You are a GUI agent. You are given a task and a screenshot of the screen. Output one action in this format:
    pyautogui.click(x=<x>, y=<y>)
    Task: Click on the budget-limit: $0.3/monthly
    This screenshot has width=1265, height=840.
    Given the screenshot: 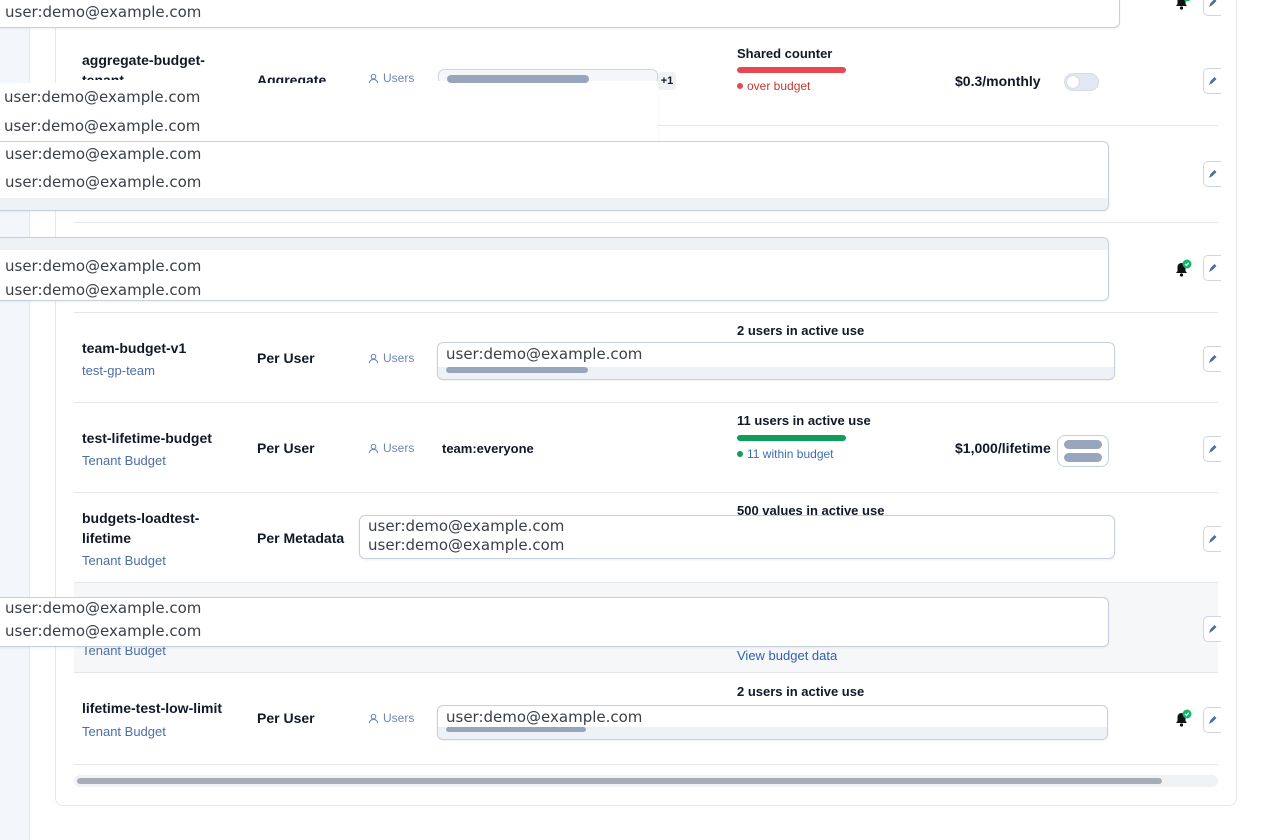 What is the action you would take?
    pyautogui.click(x=998, y=81)
    